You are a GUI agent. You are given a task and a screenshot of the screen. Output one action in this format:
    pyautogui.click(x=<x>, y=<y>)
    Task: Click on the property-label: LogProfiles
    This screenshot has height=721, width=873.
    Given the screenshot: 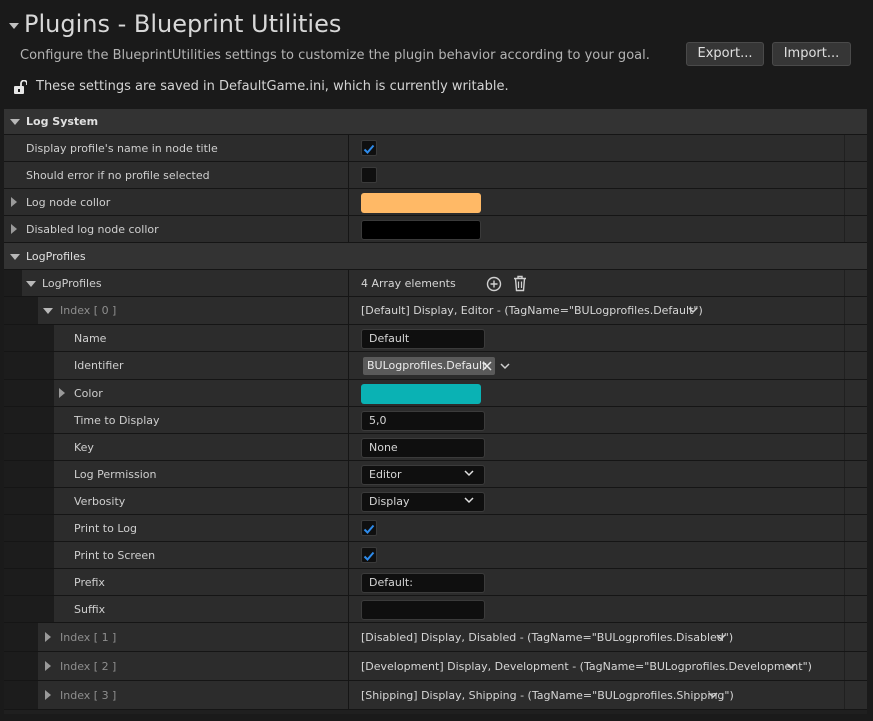 What is the action you would take?
    pyautogui.click(x=72, y=283)
    